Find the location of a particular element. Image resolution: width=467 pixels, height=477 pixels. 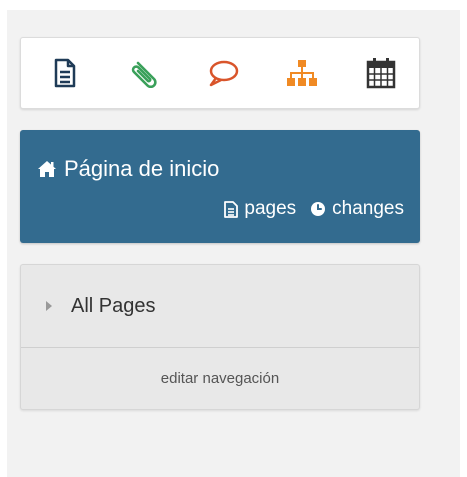

home-page-link: Página de inicio is located at coordinates (128, 169).